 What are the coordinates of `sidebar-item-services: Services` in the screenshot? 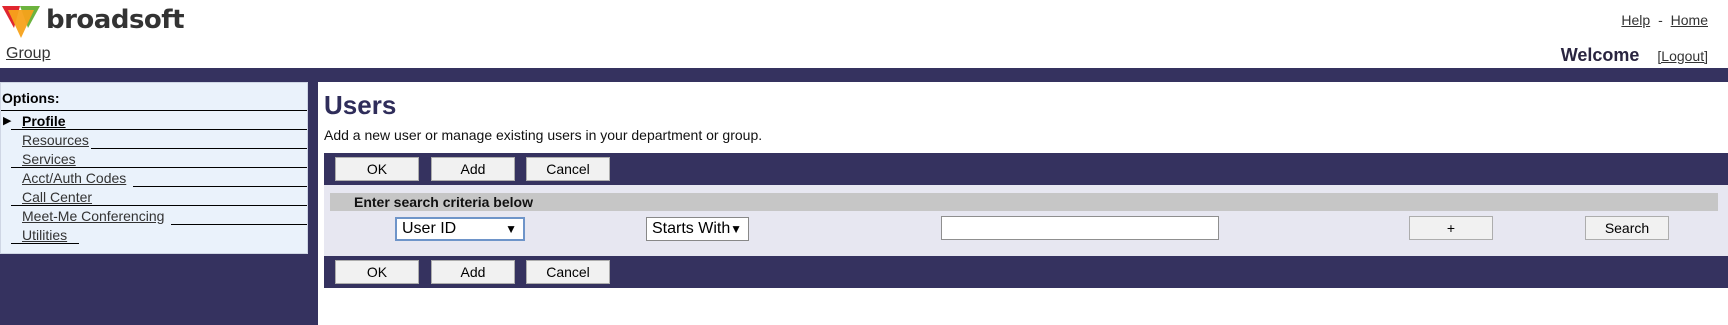 It's located at (154, 158).